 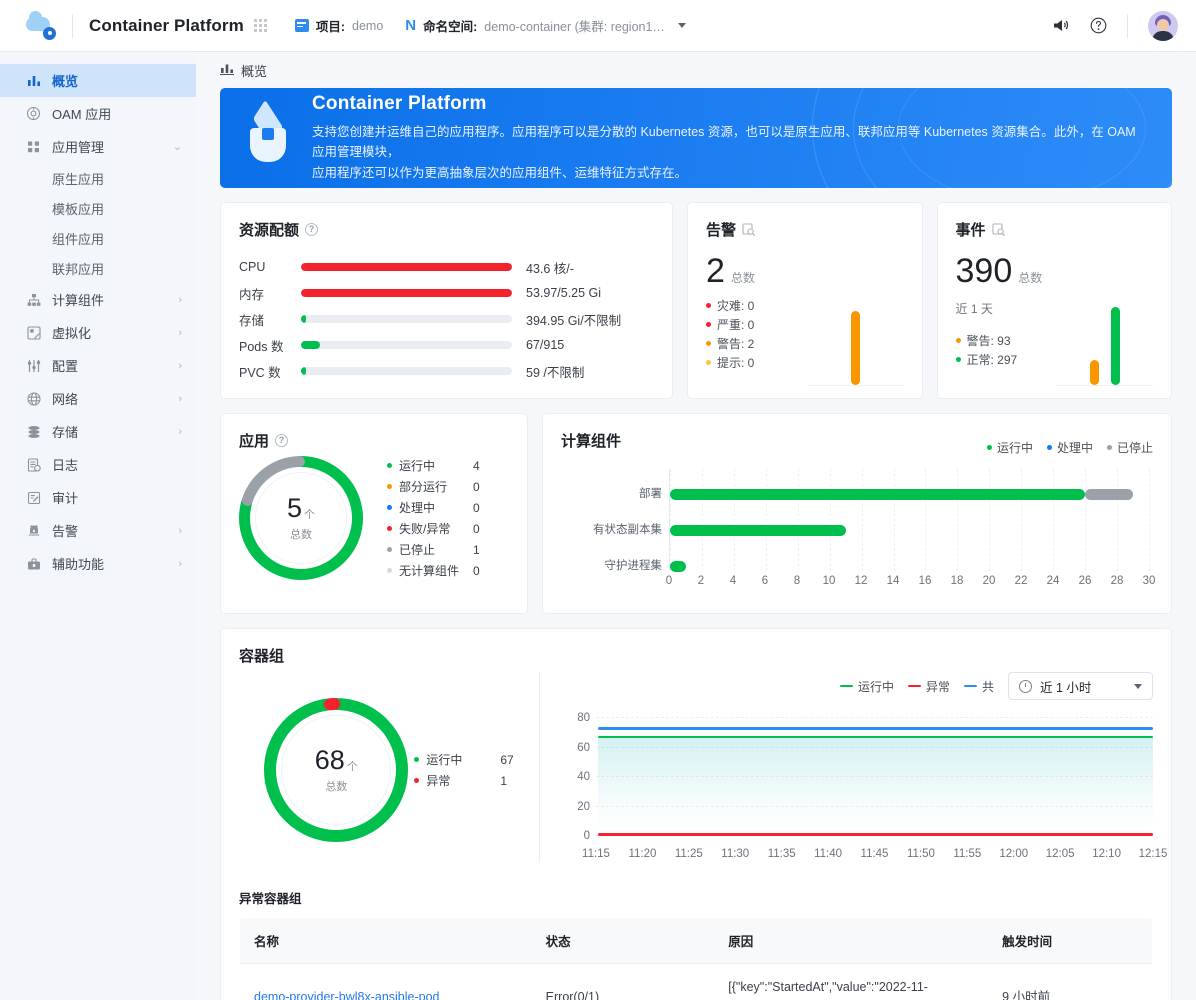 What do you see at coordinates (797, 581) in the screenshot?
I see `axis-tick: 8` at bounding box center [797, 581].